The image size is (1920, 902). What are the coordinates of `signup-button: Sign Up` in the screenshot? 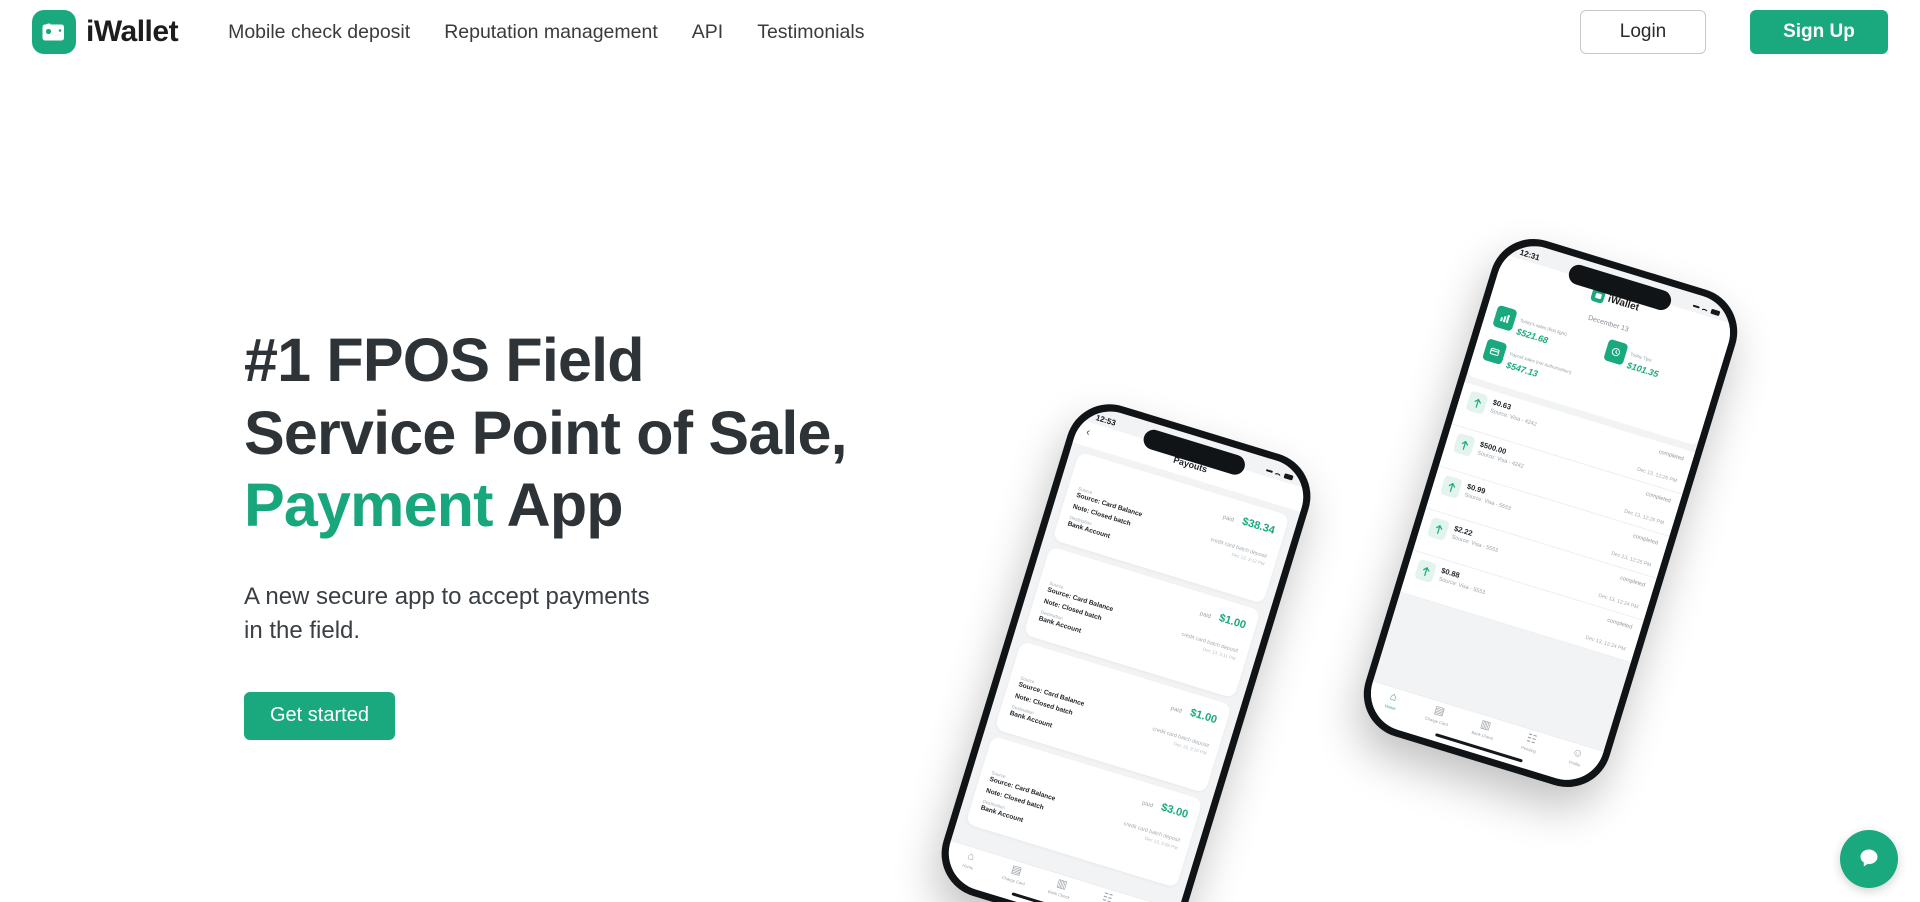 It's located at (1819, 32).